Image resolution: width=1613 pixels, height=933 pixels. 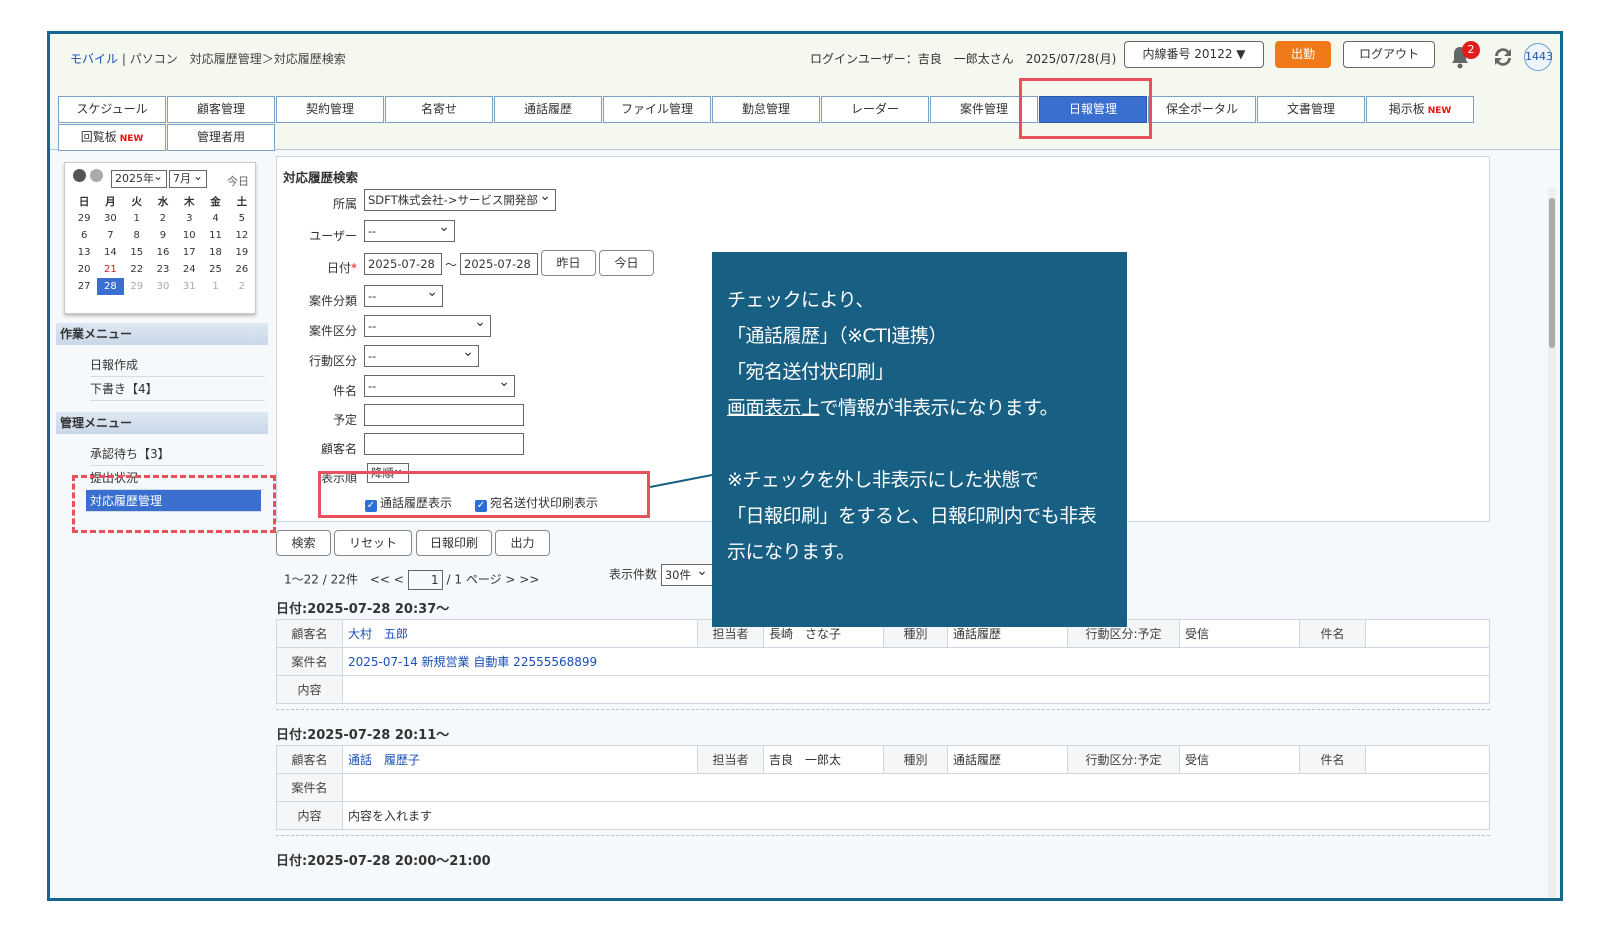 I want to click on clock-out-button: 出勤, so click(x=1303, y=54).